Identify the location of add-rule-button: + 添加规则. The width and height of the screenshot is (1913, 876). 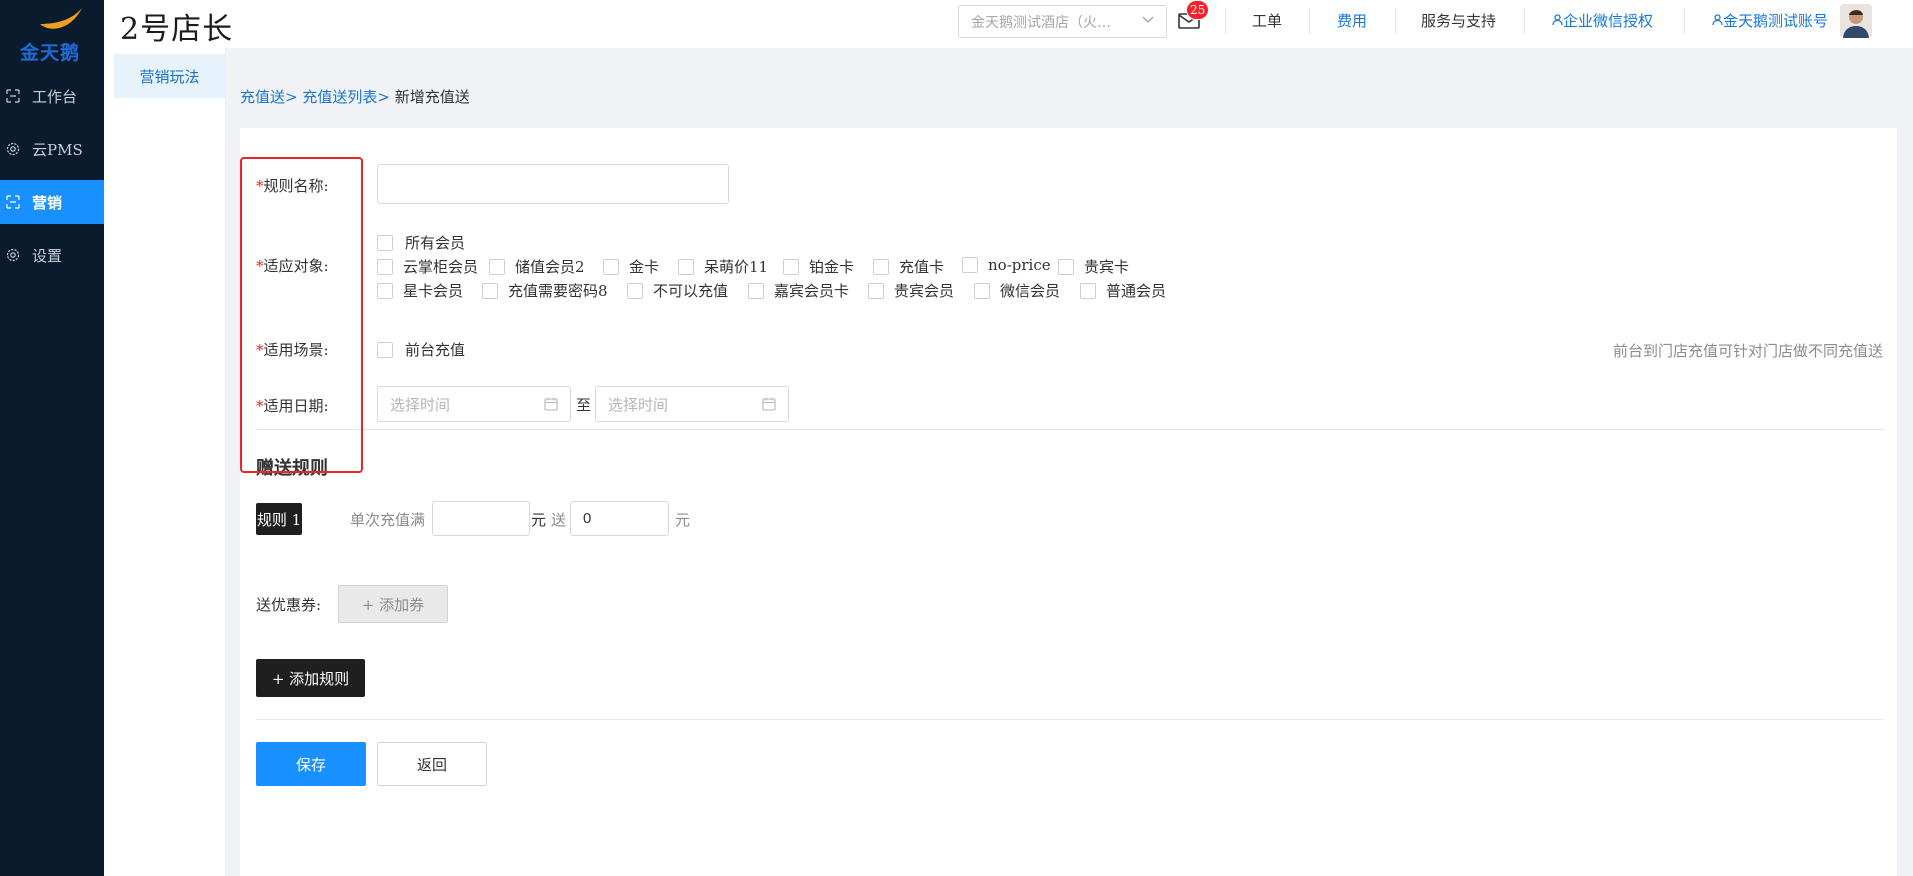
(310, 678).